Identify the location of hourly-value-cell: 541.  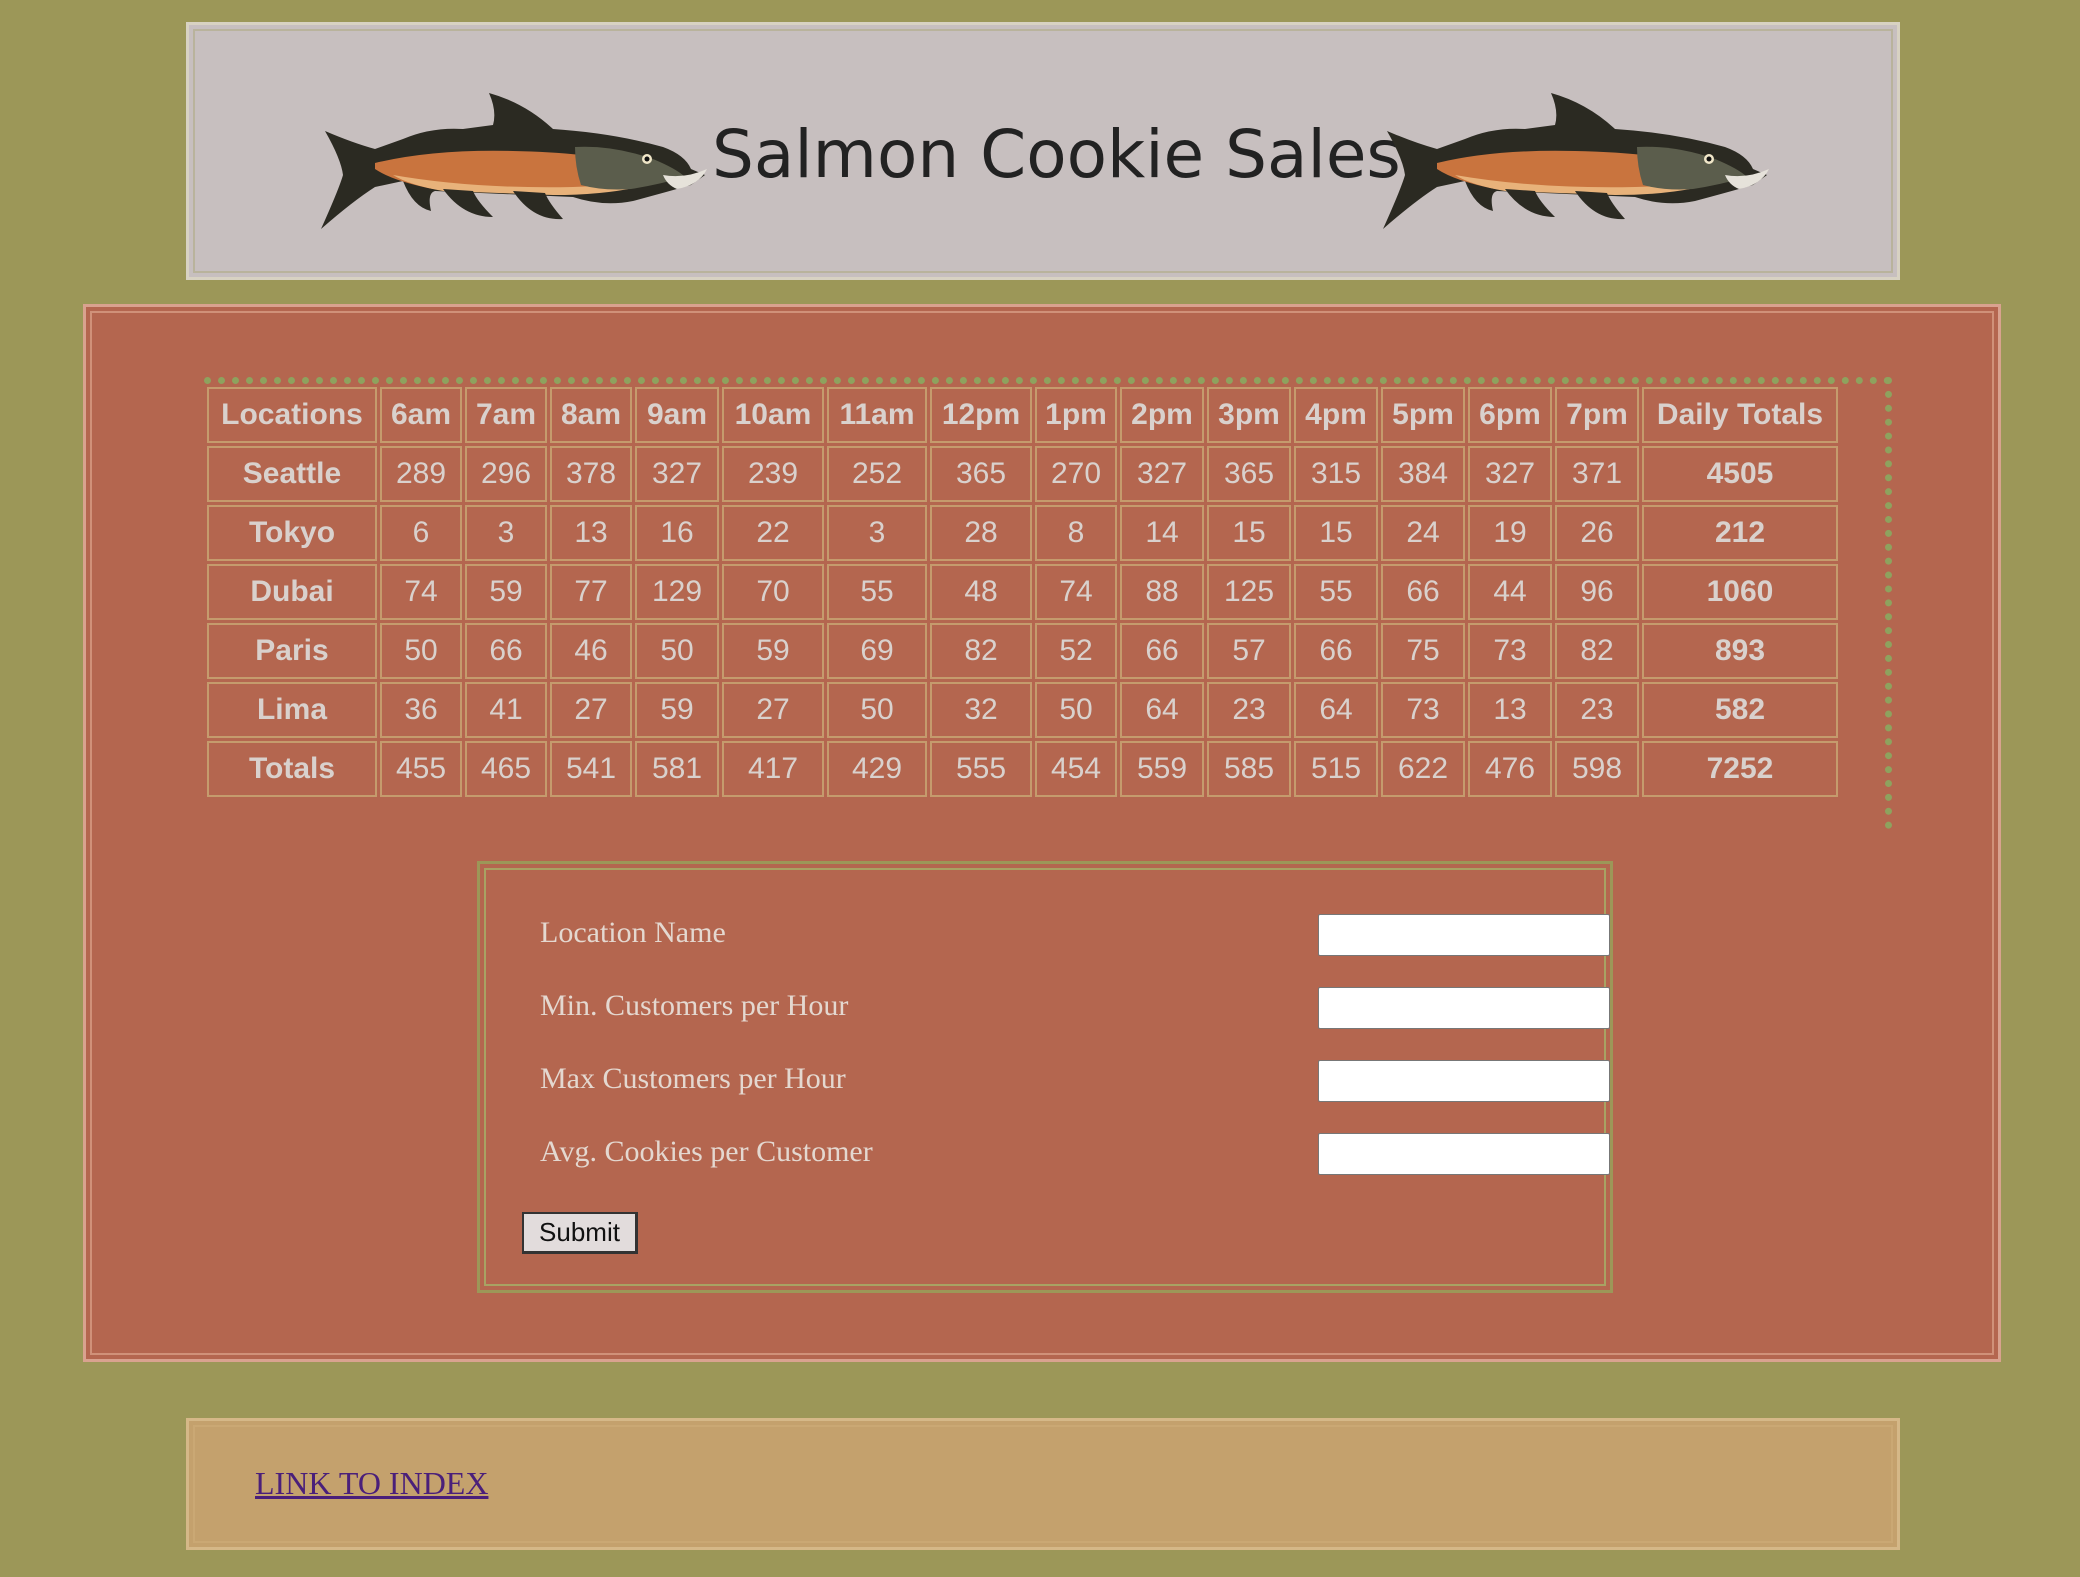
(591, 769).